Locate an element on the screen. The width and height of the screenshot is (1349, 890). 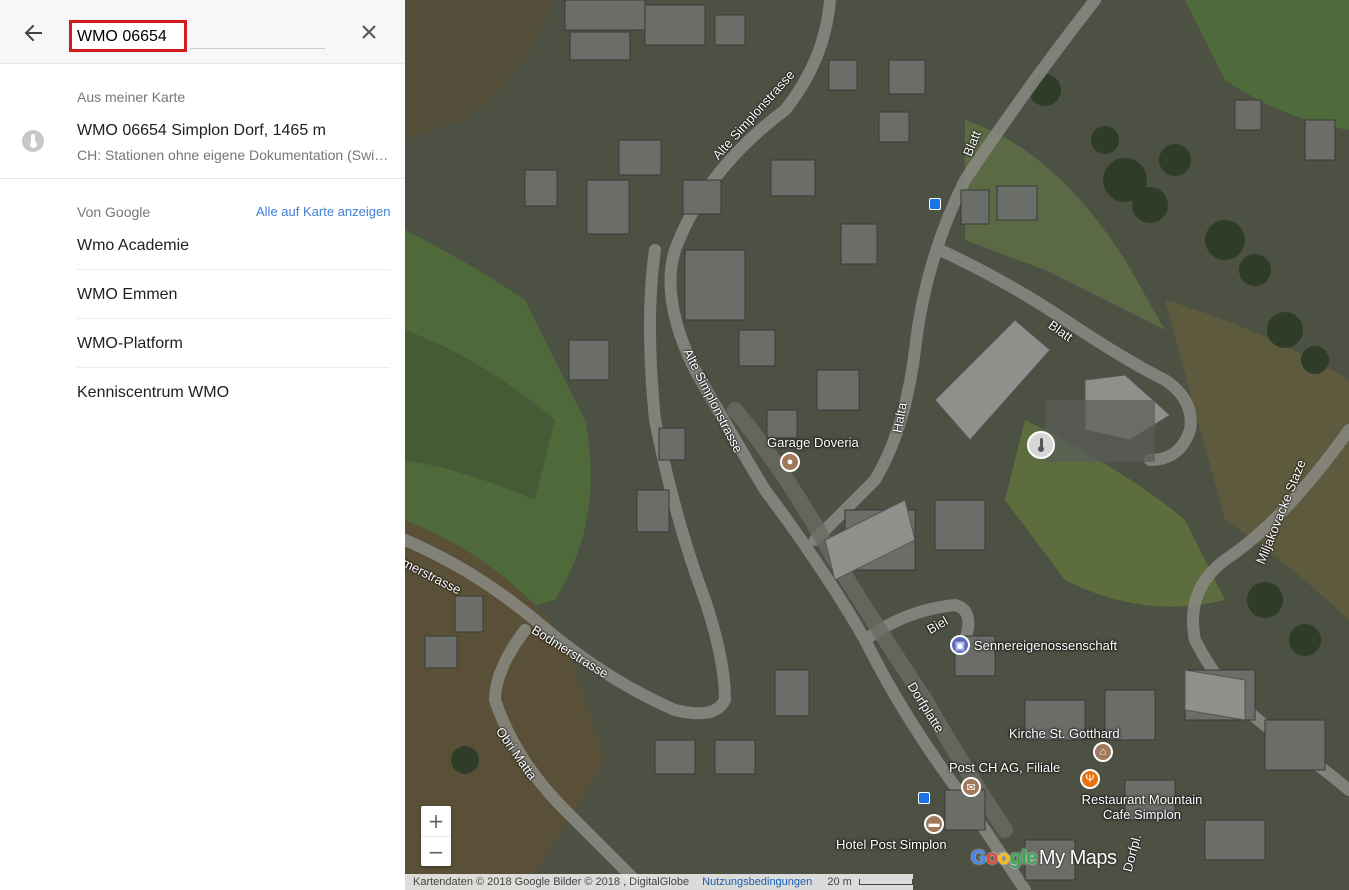
google-section-label: Von Google is located at coordinates (114, 212).